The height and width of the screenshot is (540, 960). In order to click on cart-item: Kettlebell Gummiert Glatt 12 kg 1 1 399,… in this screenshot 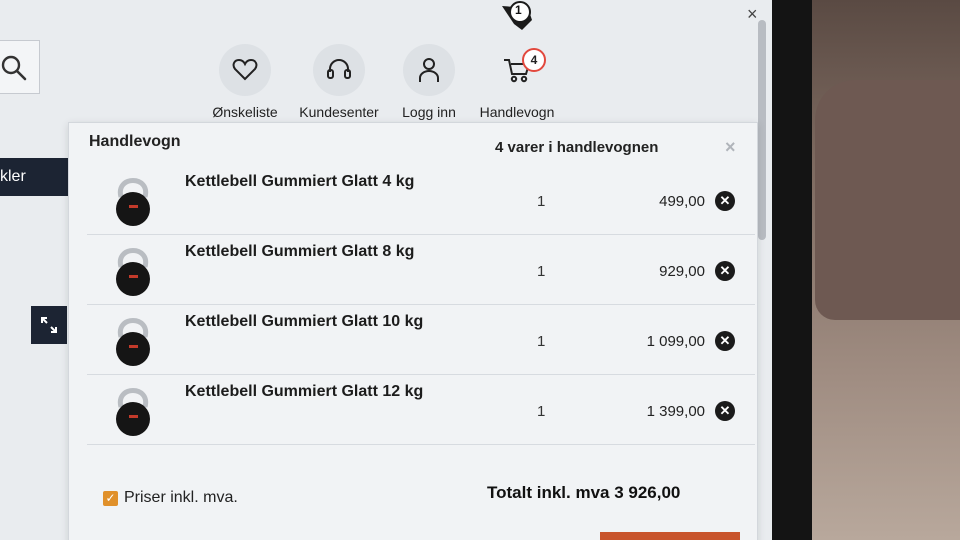, I will do `click(421, 410)`.